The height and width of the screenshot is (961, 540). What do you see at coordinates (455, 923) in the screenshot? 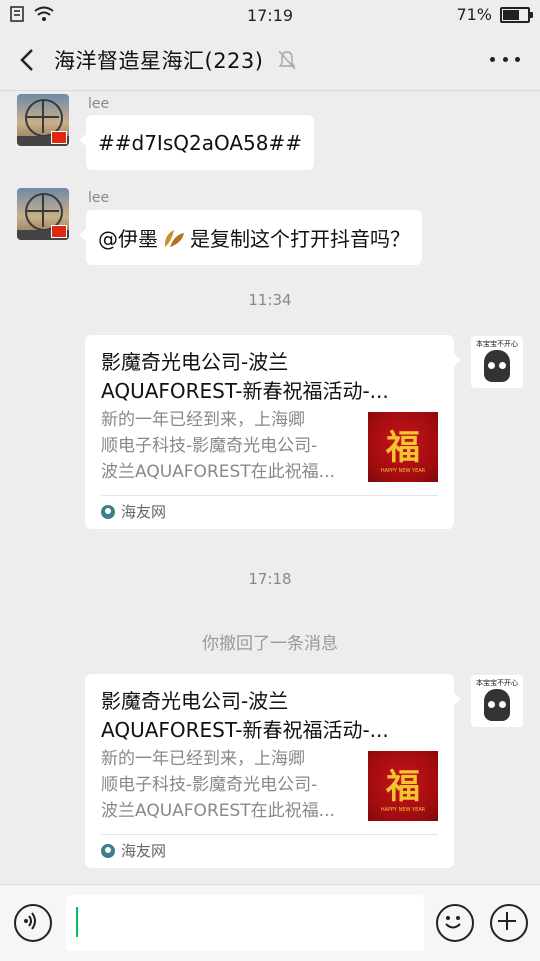
I see `emoji-icon` at bounding box center [455, 923].